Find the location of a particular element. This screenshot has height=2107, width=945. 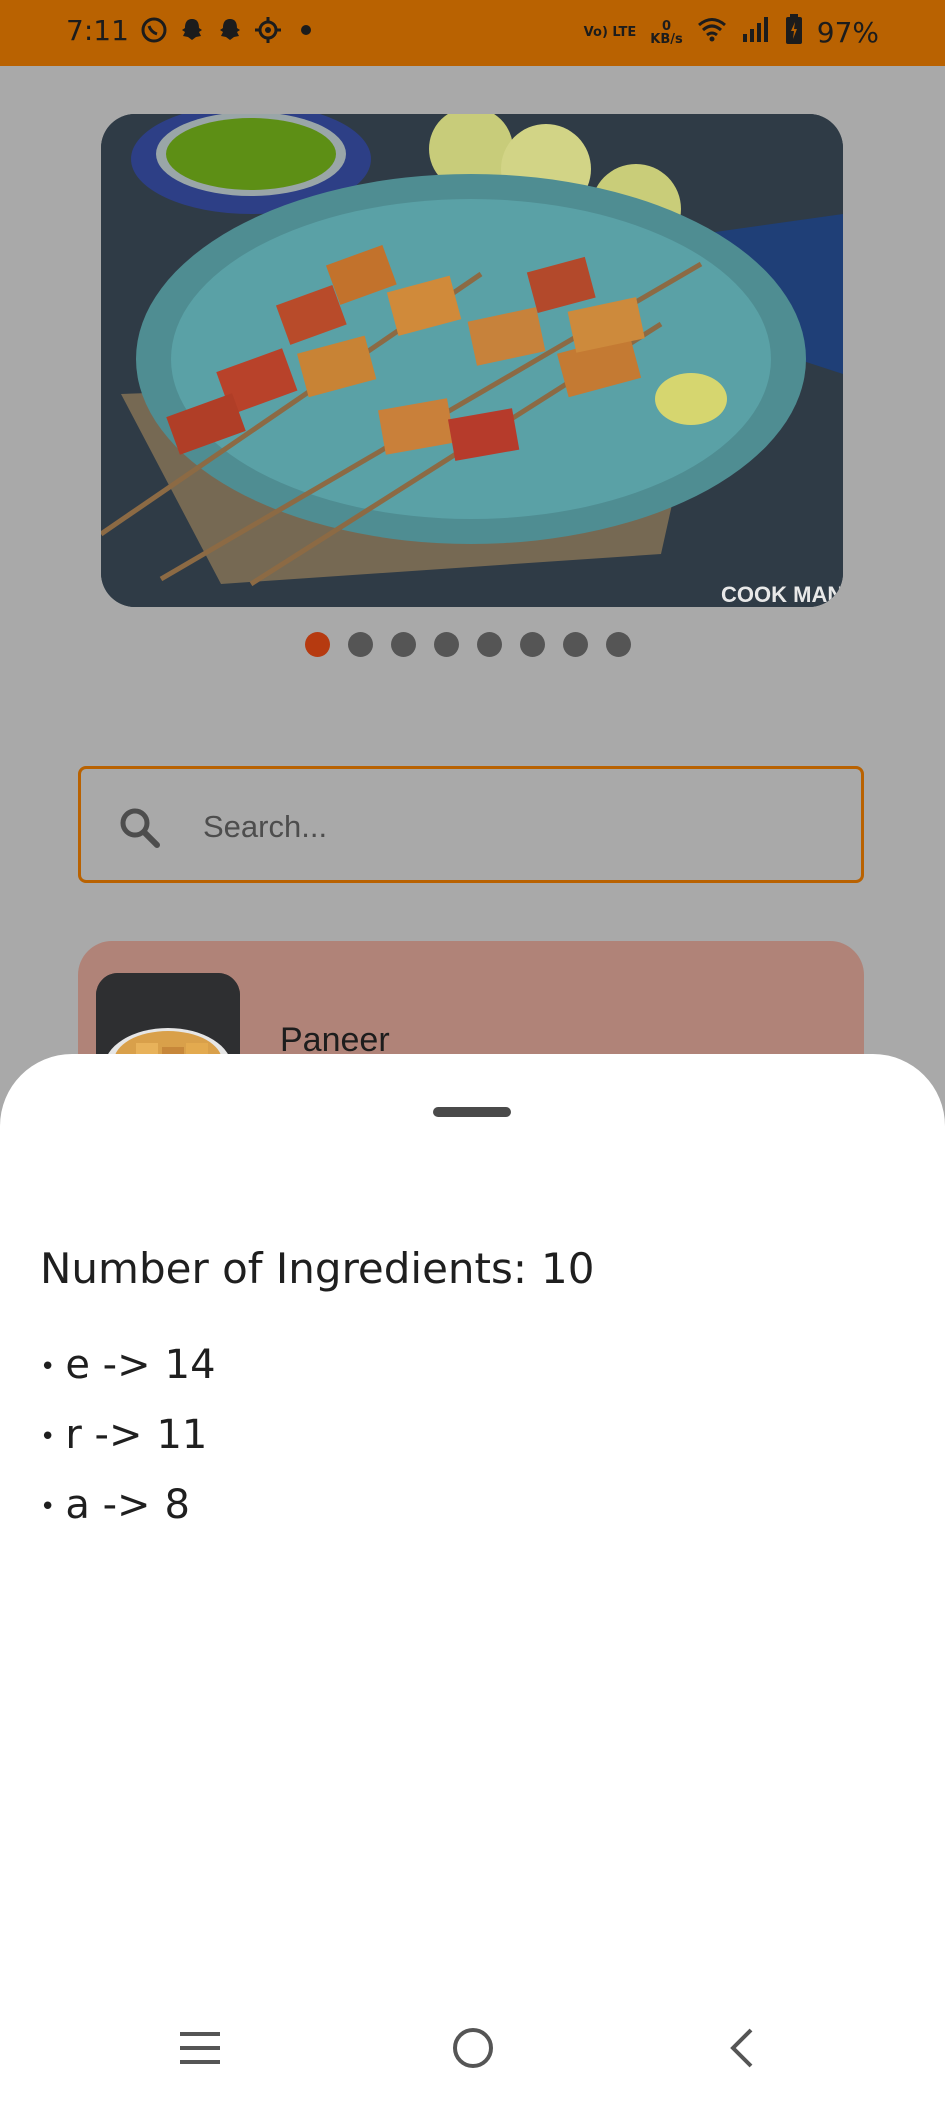

notification-icons is located at coordinates (230, 30).